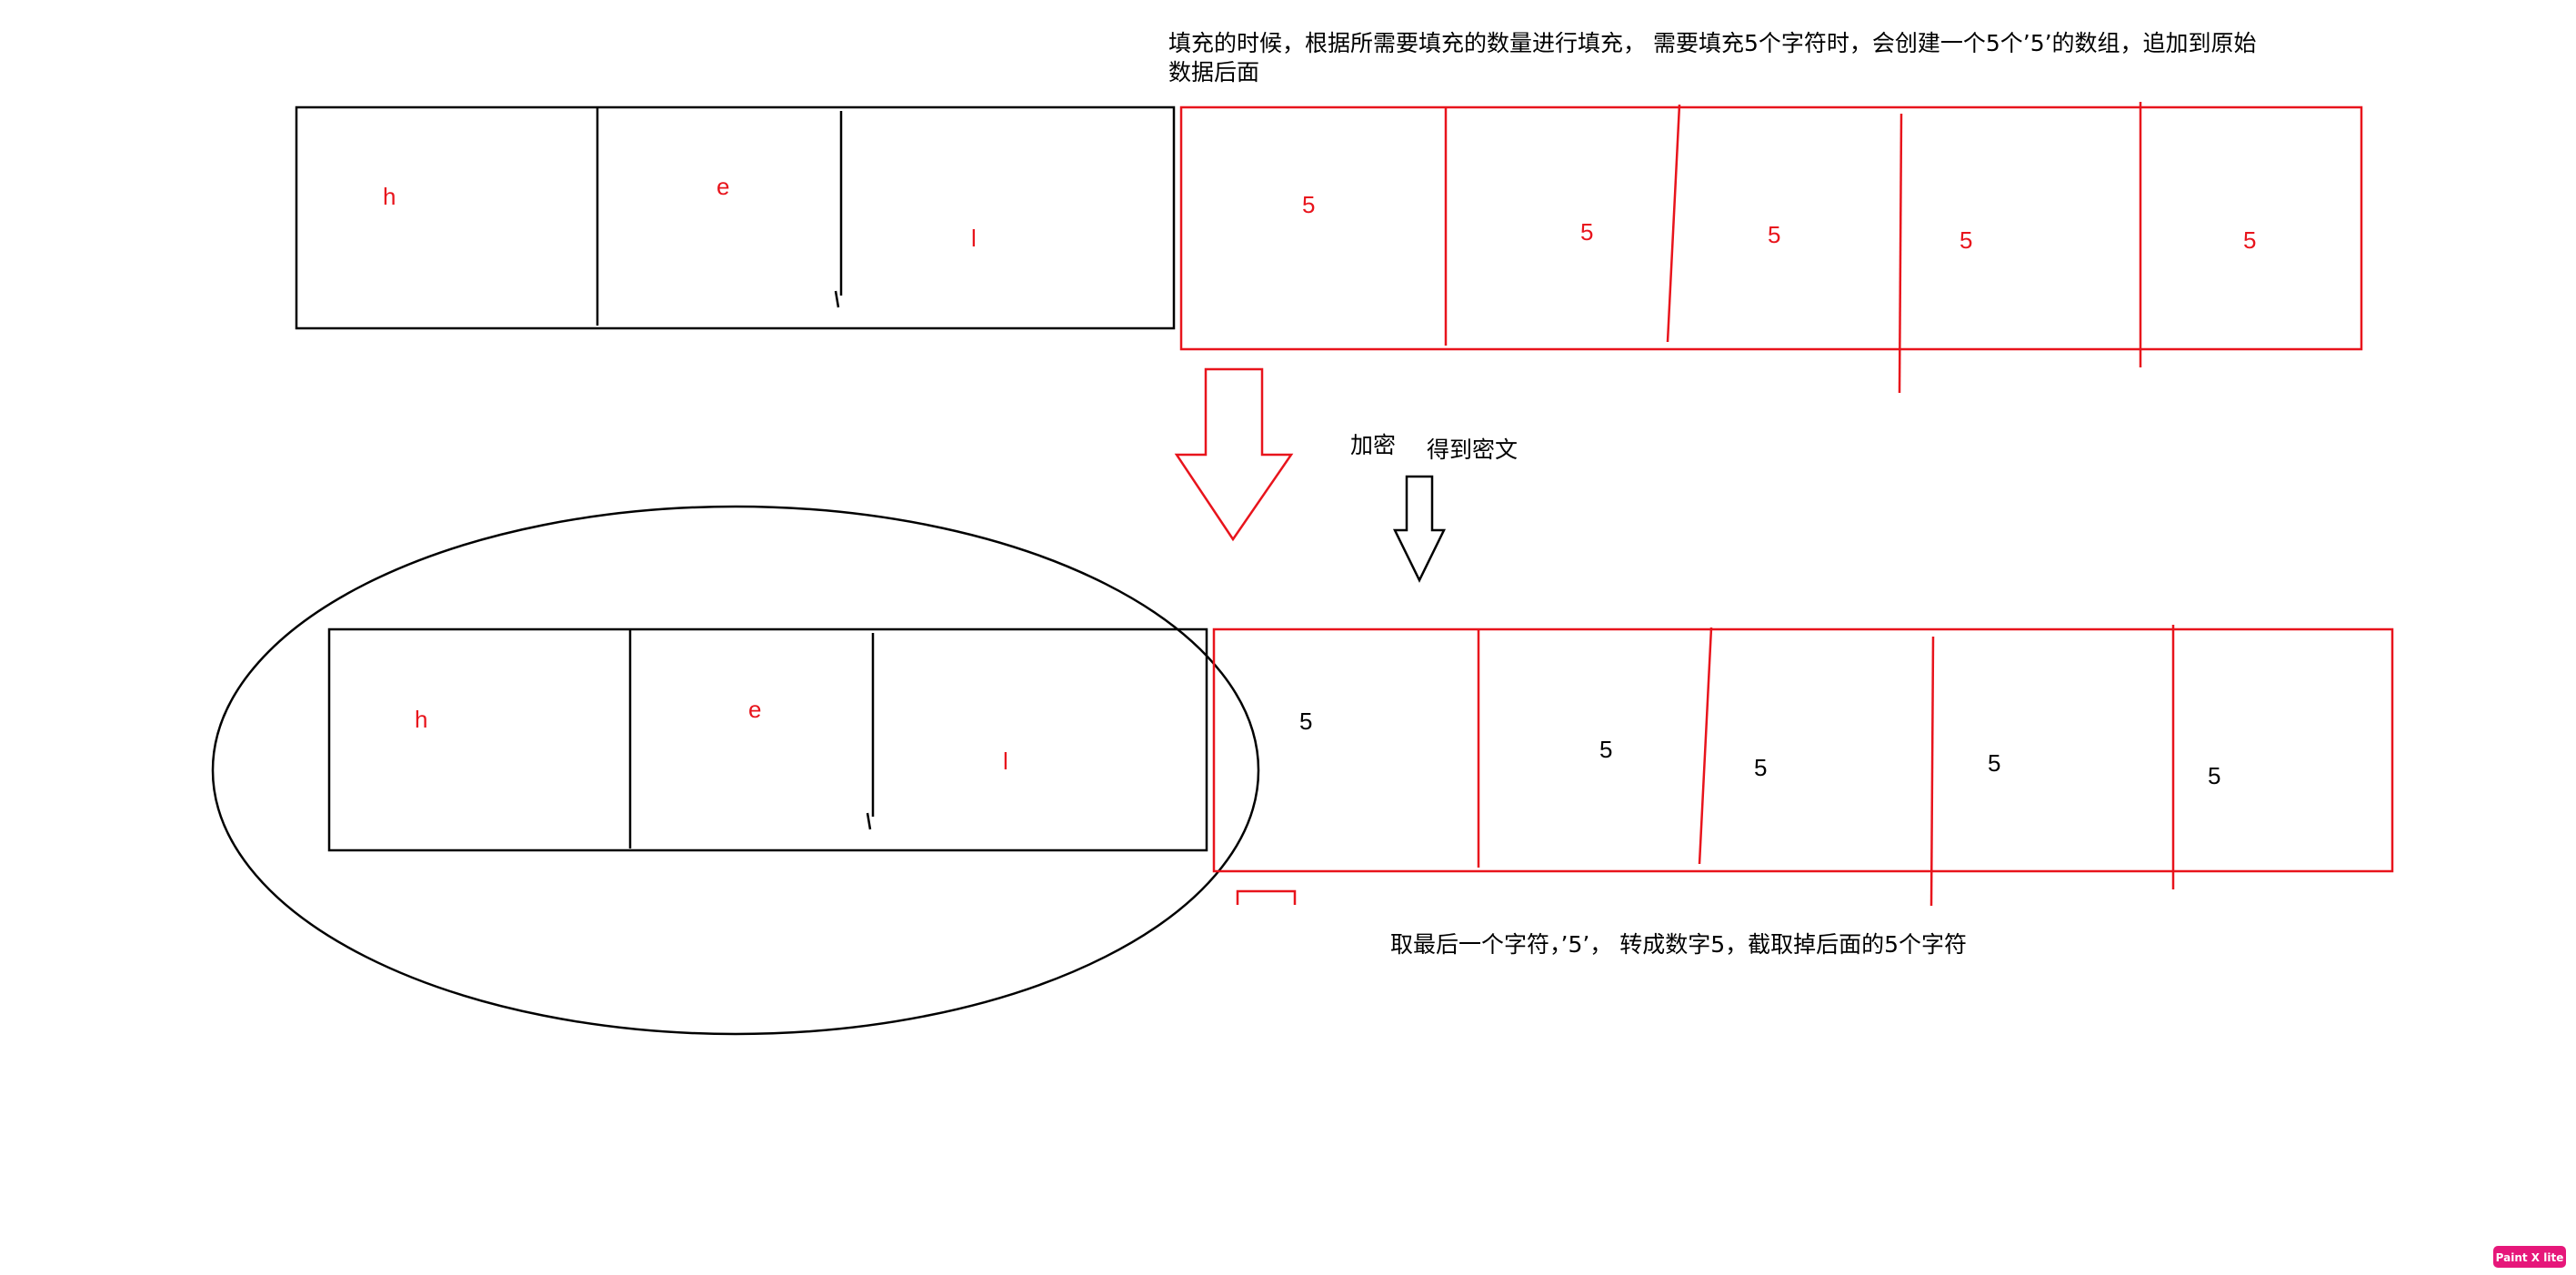 The image size is (2576, 1275). I want to click on result-padding-box, so click(1803, 750).